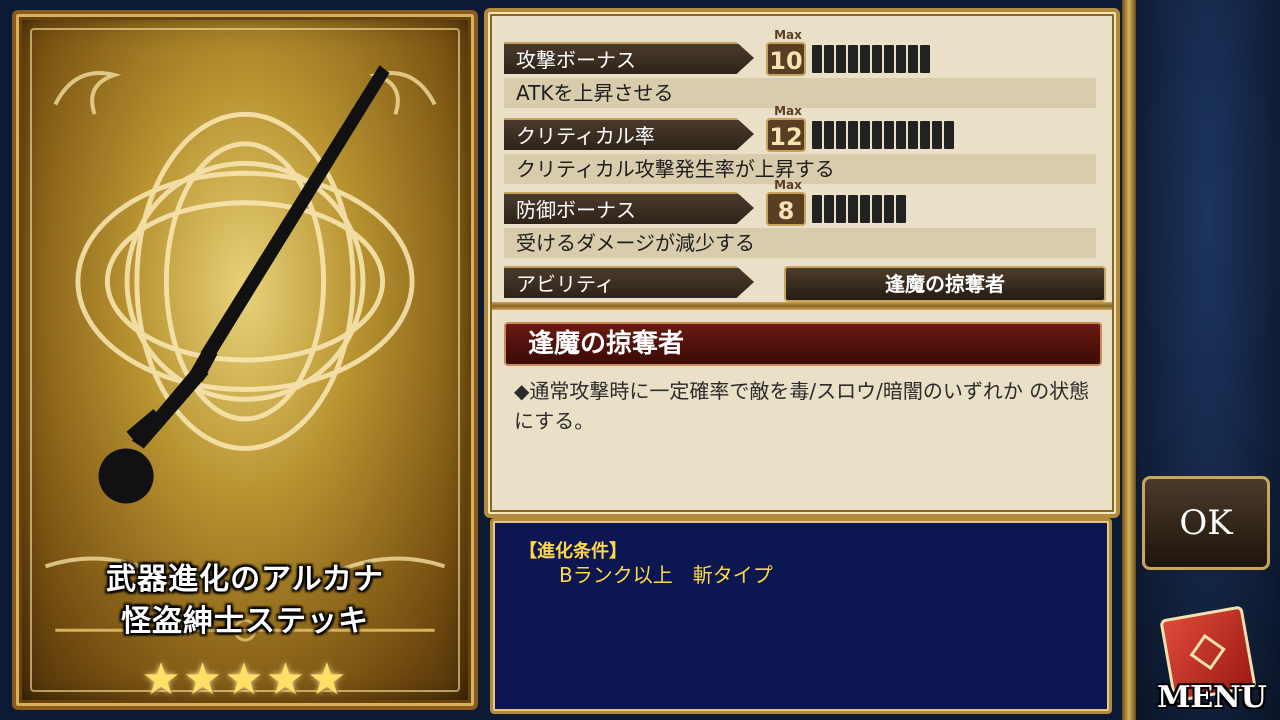 The image size is (1280, 720). I want to click on evolution-condition: Bランク以上 斬タイプ, so click(666, 575).